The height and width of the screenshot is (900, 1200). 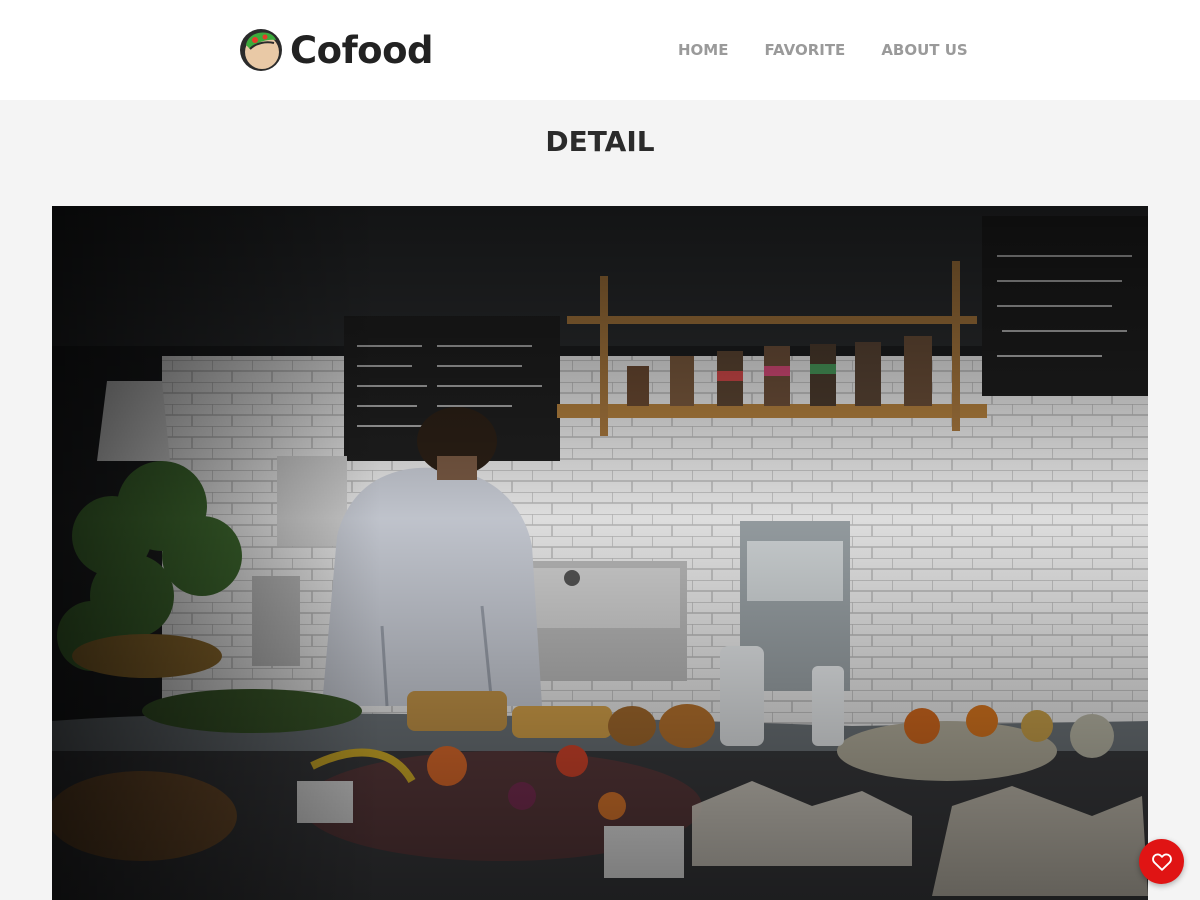 I want to click on main-nav: HOME FAVORITE ABOUT US, so click(x=823, y=50).